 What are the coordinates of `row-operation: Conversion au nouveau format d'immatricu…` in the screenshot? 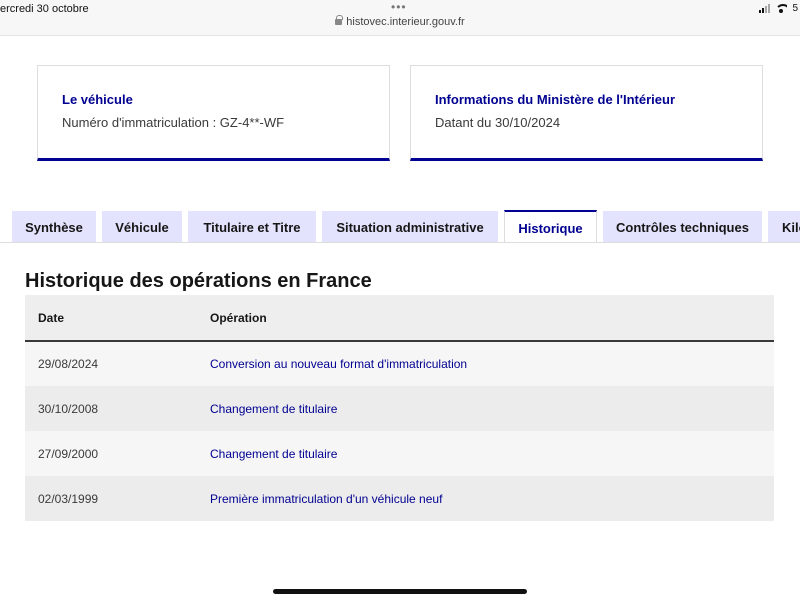 It's located at (339, 364).